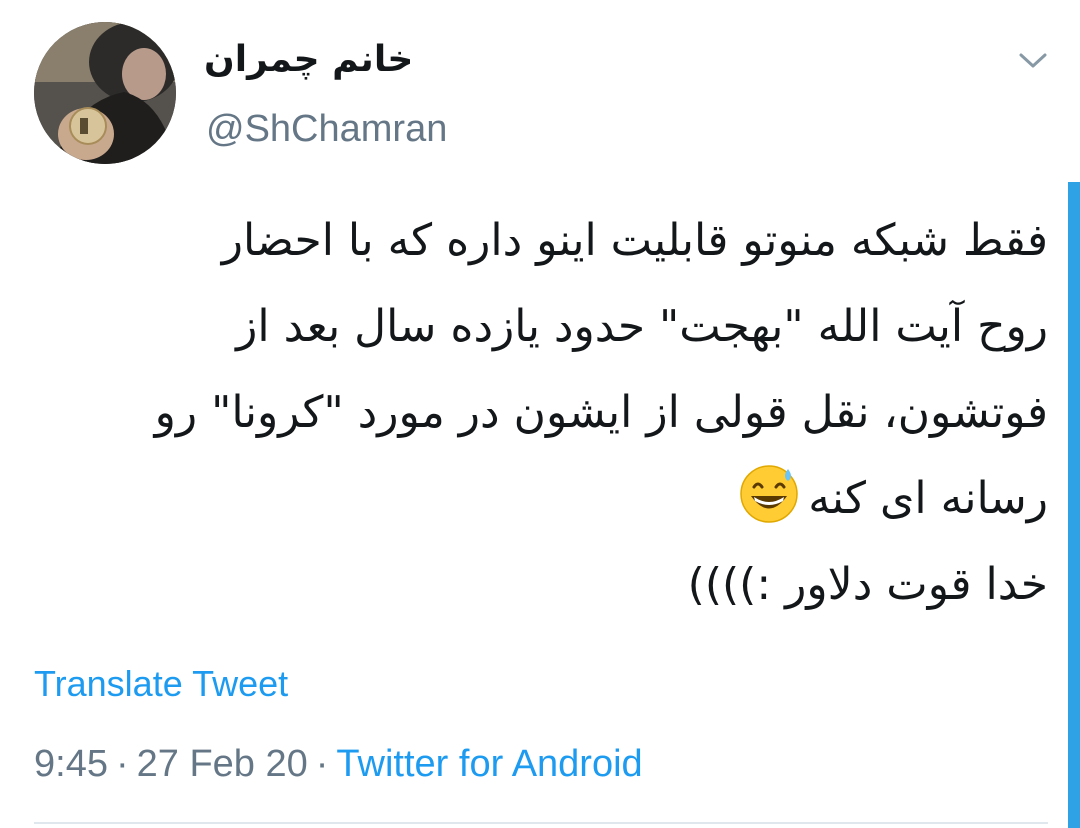  Describe the element at coordinates (1033, 61) in the screenshot. I see `chevron-down-icon` at that location.